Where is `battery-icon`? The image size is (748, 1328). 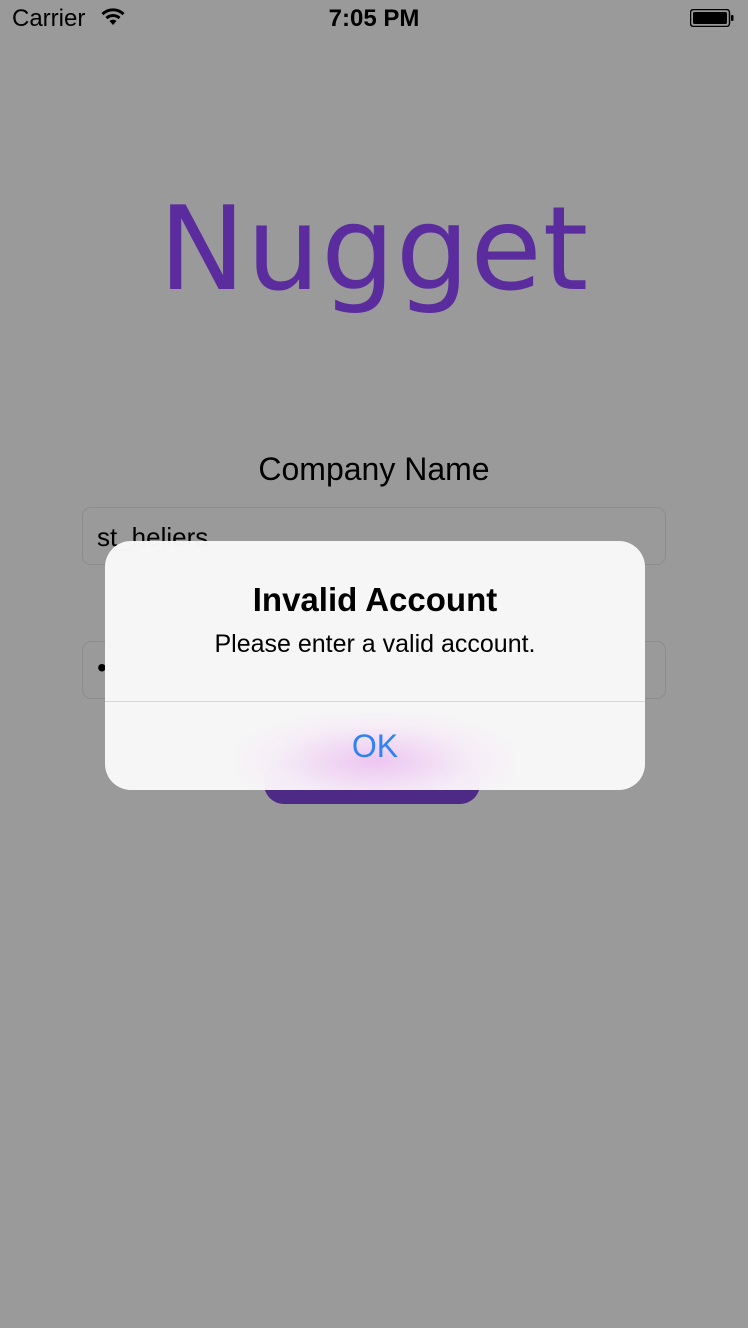 battery-icon is located at coordinates (712, 18).